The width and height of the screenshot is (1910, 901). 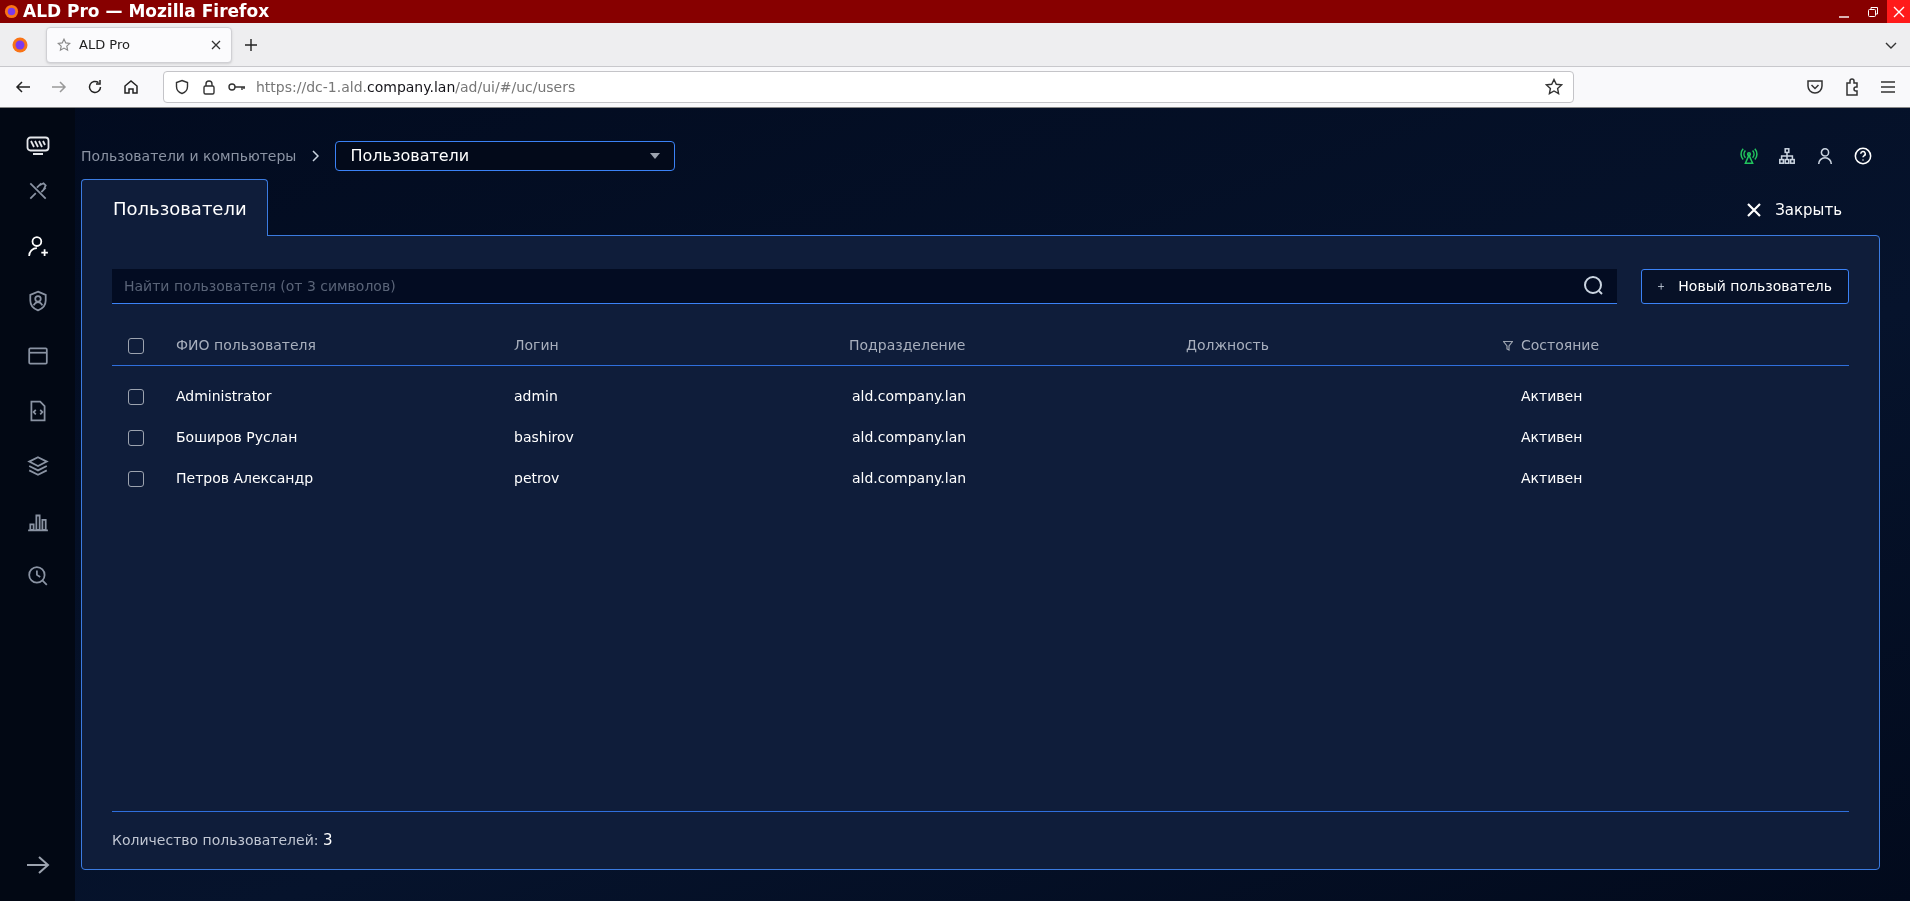 What do you see at coordinates (174, 207) in the screenshot?
I see `panel-tab: Пользователи` at bounding box center [174, 207].